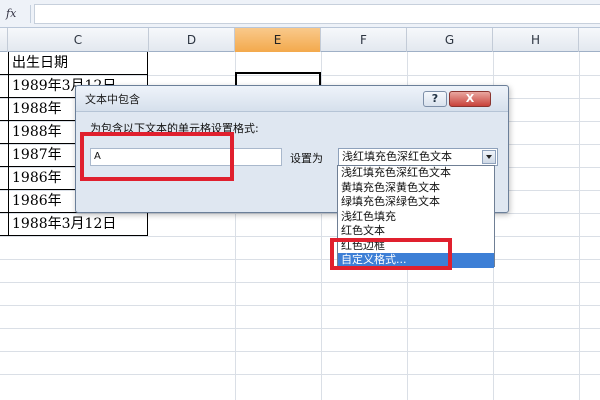  Describe the element at coordinates (416, 217) in the screenshot. I see `dropdown-option: 浅红色填充` at that location.